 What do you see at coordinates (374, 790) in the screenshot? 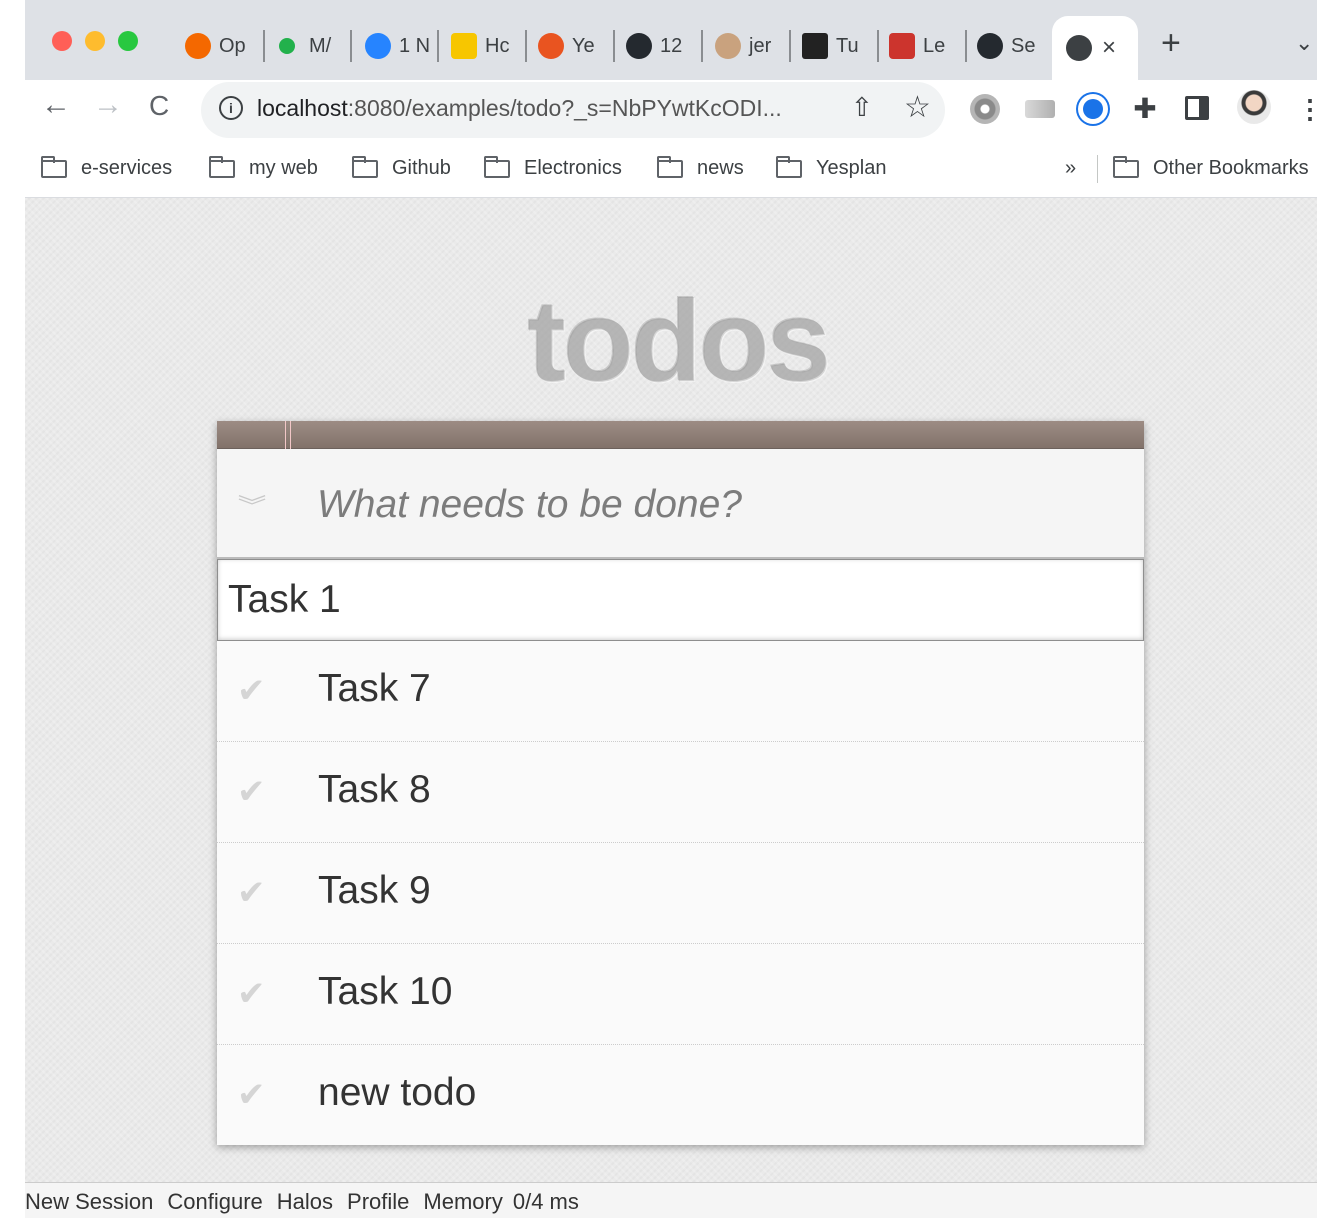
I see `todo-label: Task 8` at bounding box center [374, 790].